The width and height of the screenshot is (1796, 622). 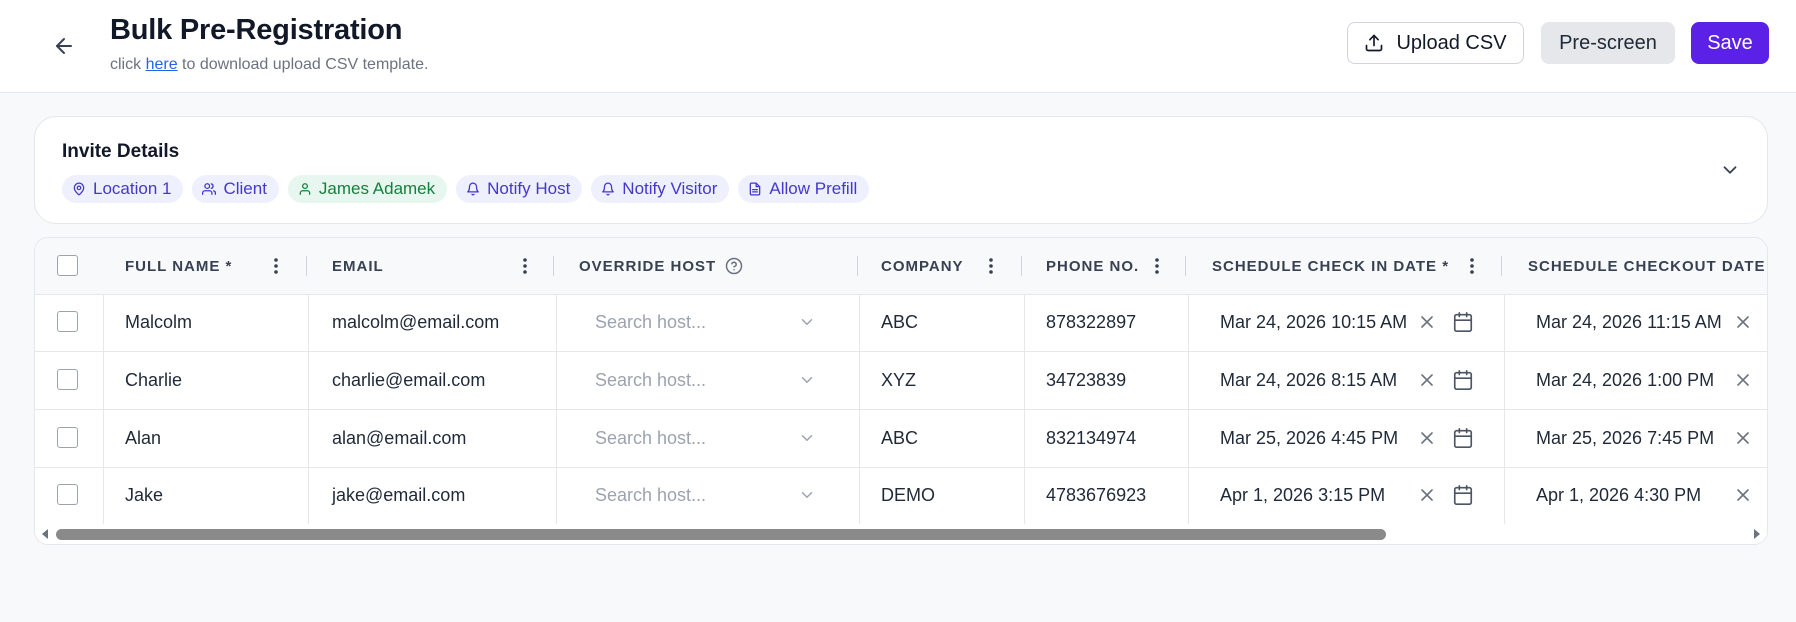 What do you see at coordinates (1091, 438) in the screenshot?
I see `cell-phone: 832134974` at bounding box center [1091, 438].